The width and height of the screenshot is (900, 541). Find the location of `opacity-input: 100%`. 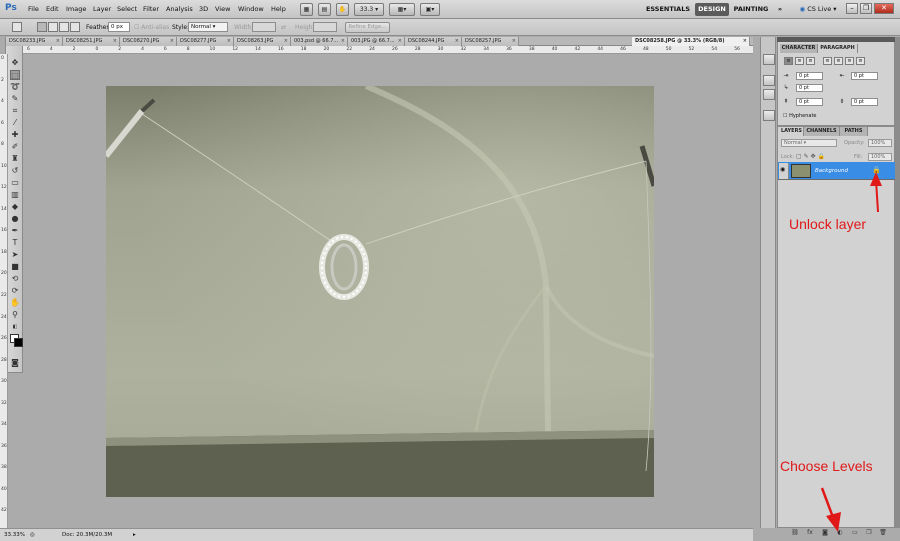

opacity-input: 100% is located at coordinates (880, 143).